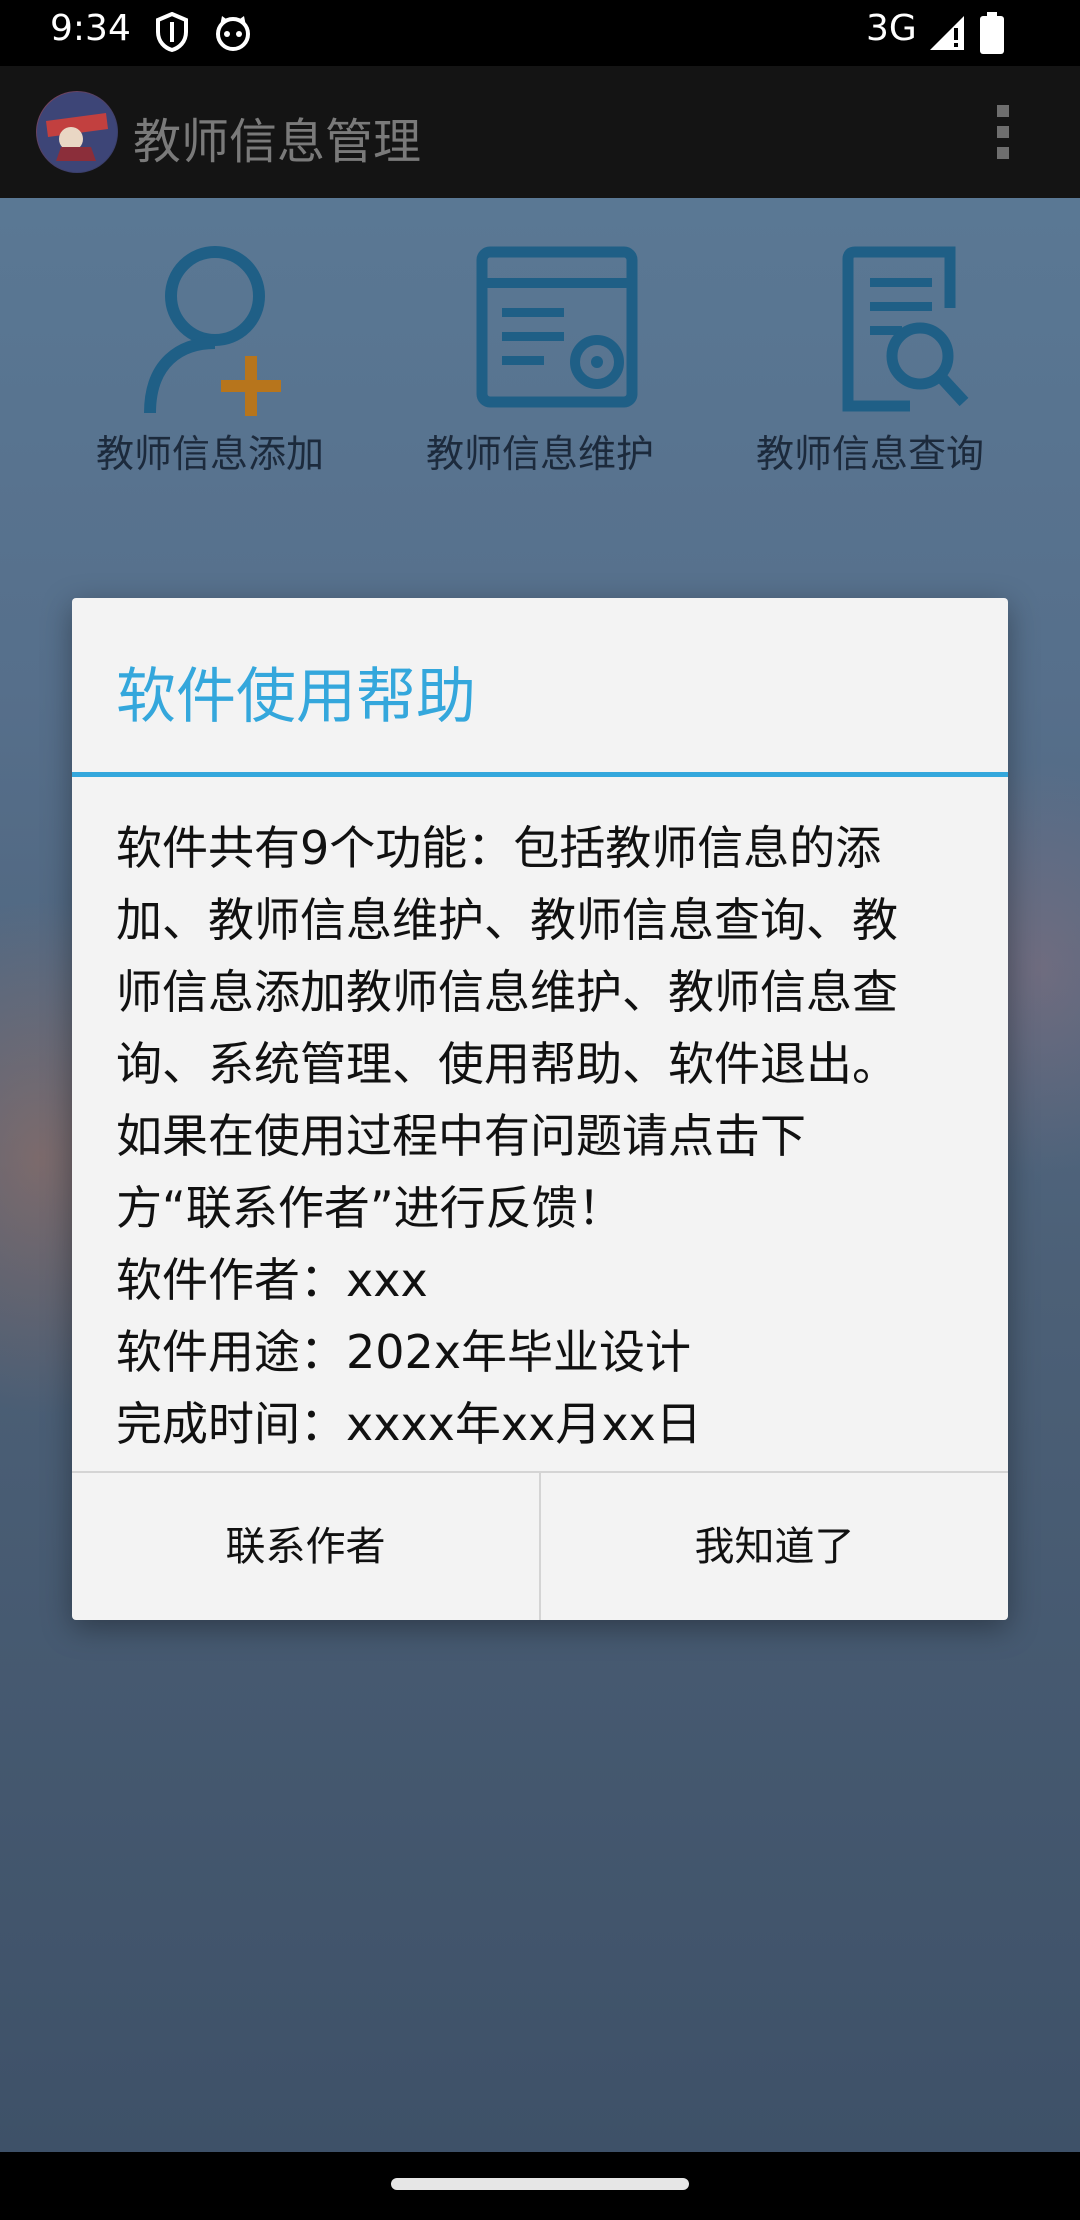 Image resolution: width=1080 pixels, height=2220 pixels. What do you see at coordinates (774, 1546) in the screenshot?
I see `got-it-button: 我知道了` at bounding box center [774, 1546].